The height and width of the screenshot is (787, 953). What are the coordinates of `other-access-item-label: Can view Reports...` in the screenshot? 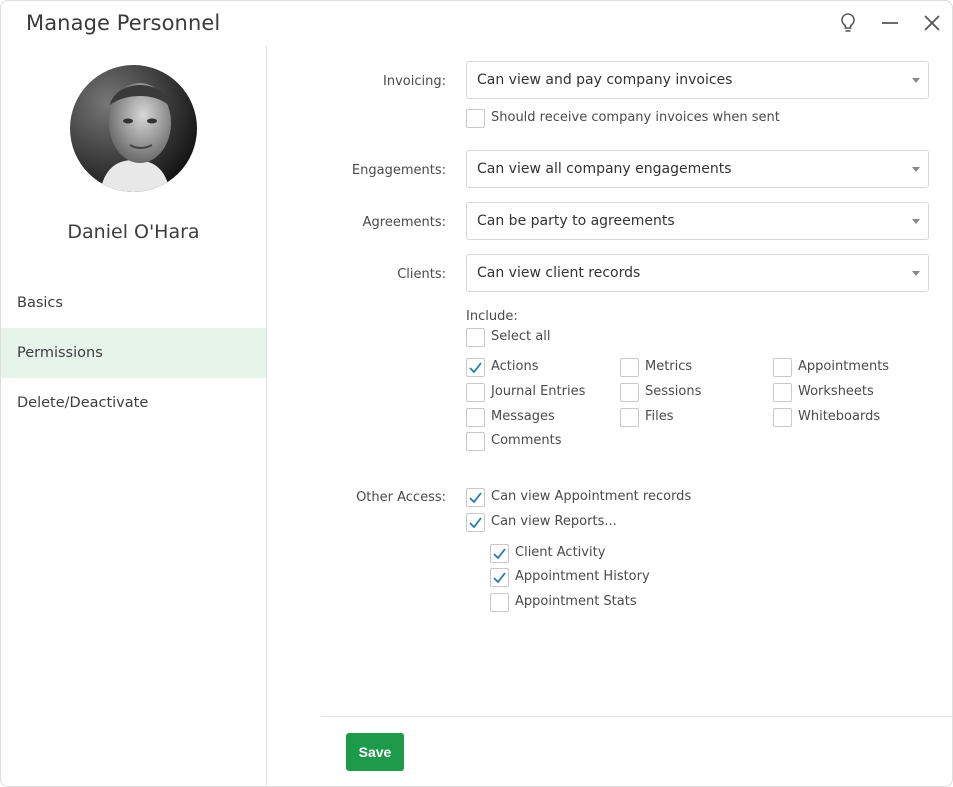 It's located at (554, 521).